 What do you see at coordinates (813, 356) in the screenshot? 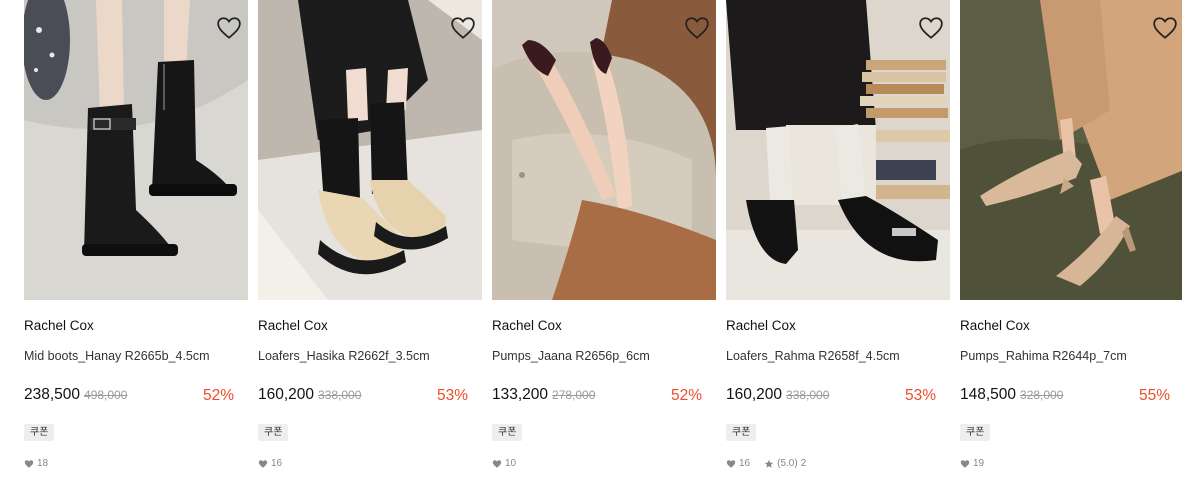
I see `product-name: Loafers_Rahma R2658f_4.5cm` at bounding box center [813, 356].